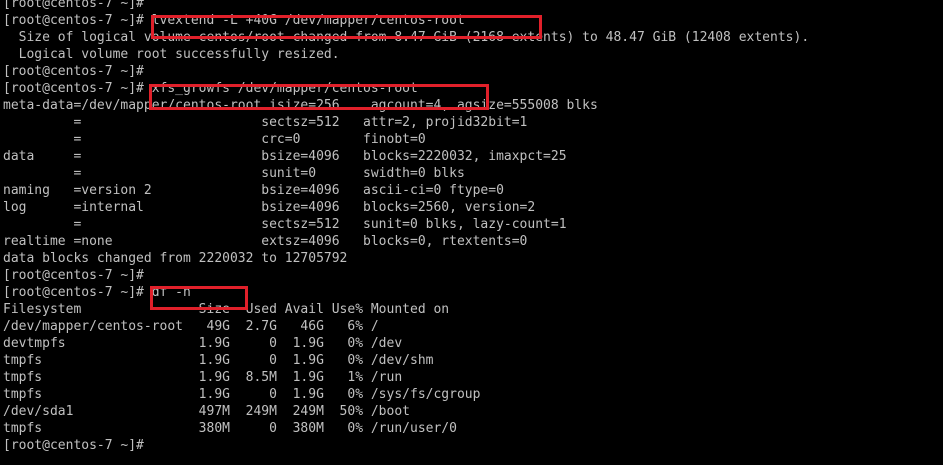 Image resolution: width=943 pixels, height=465 pixels. I want to click on terminal-line-df-command: [root@centos-7 ~]# df -h, so click(97, 292).